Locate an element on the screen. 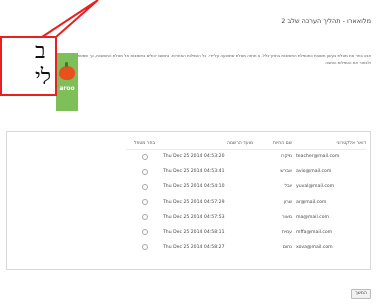  callout: ב לי is located at coordinates (49, 50).